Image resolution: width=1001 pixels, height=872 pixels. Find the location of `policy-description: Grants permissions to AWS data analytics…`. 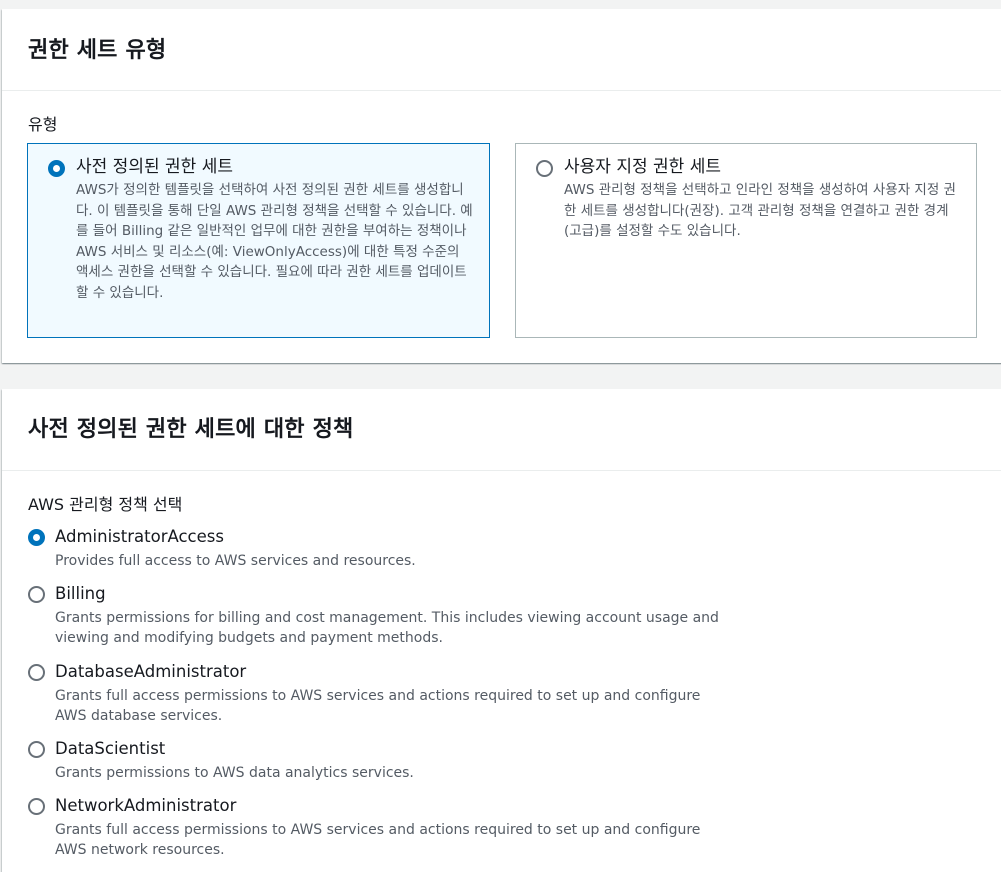

policy-description: Grants permissions to AWS data analytics… is located at coordinates (234, 773).